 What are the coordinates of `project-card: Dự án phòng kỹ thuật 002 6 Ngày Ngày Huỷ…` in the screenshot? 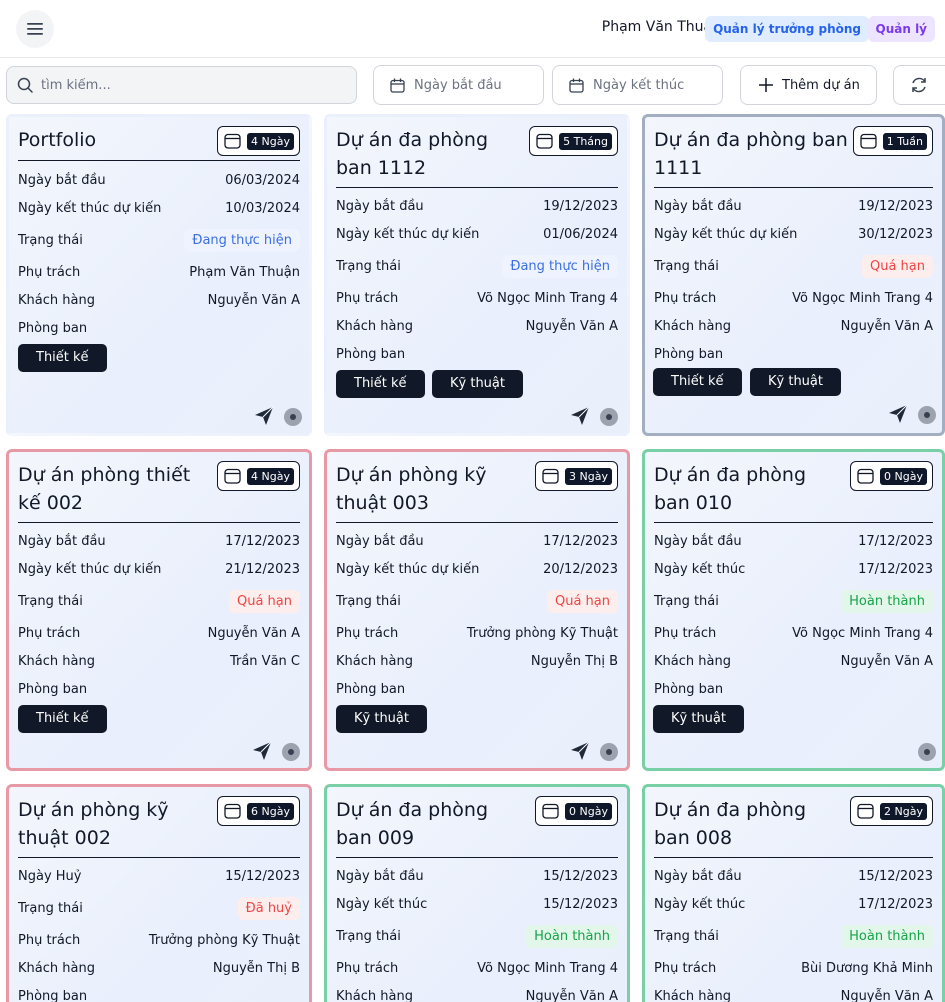 It's located at (159, 893).